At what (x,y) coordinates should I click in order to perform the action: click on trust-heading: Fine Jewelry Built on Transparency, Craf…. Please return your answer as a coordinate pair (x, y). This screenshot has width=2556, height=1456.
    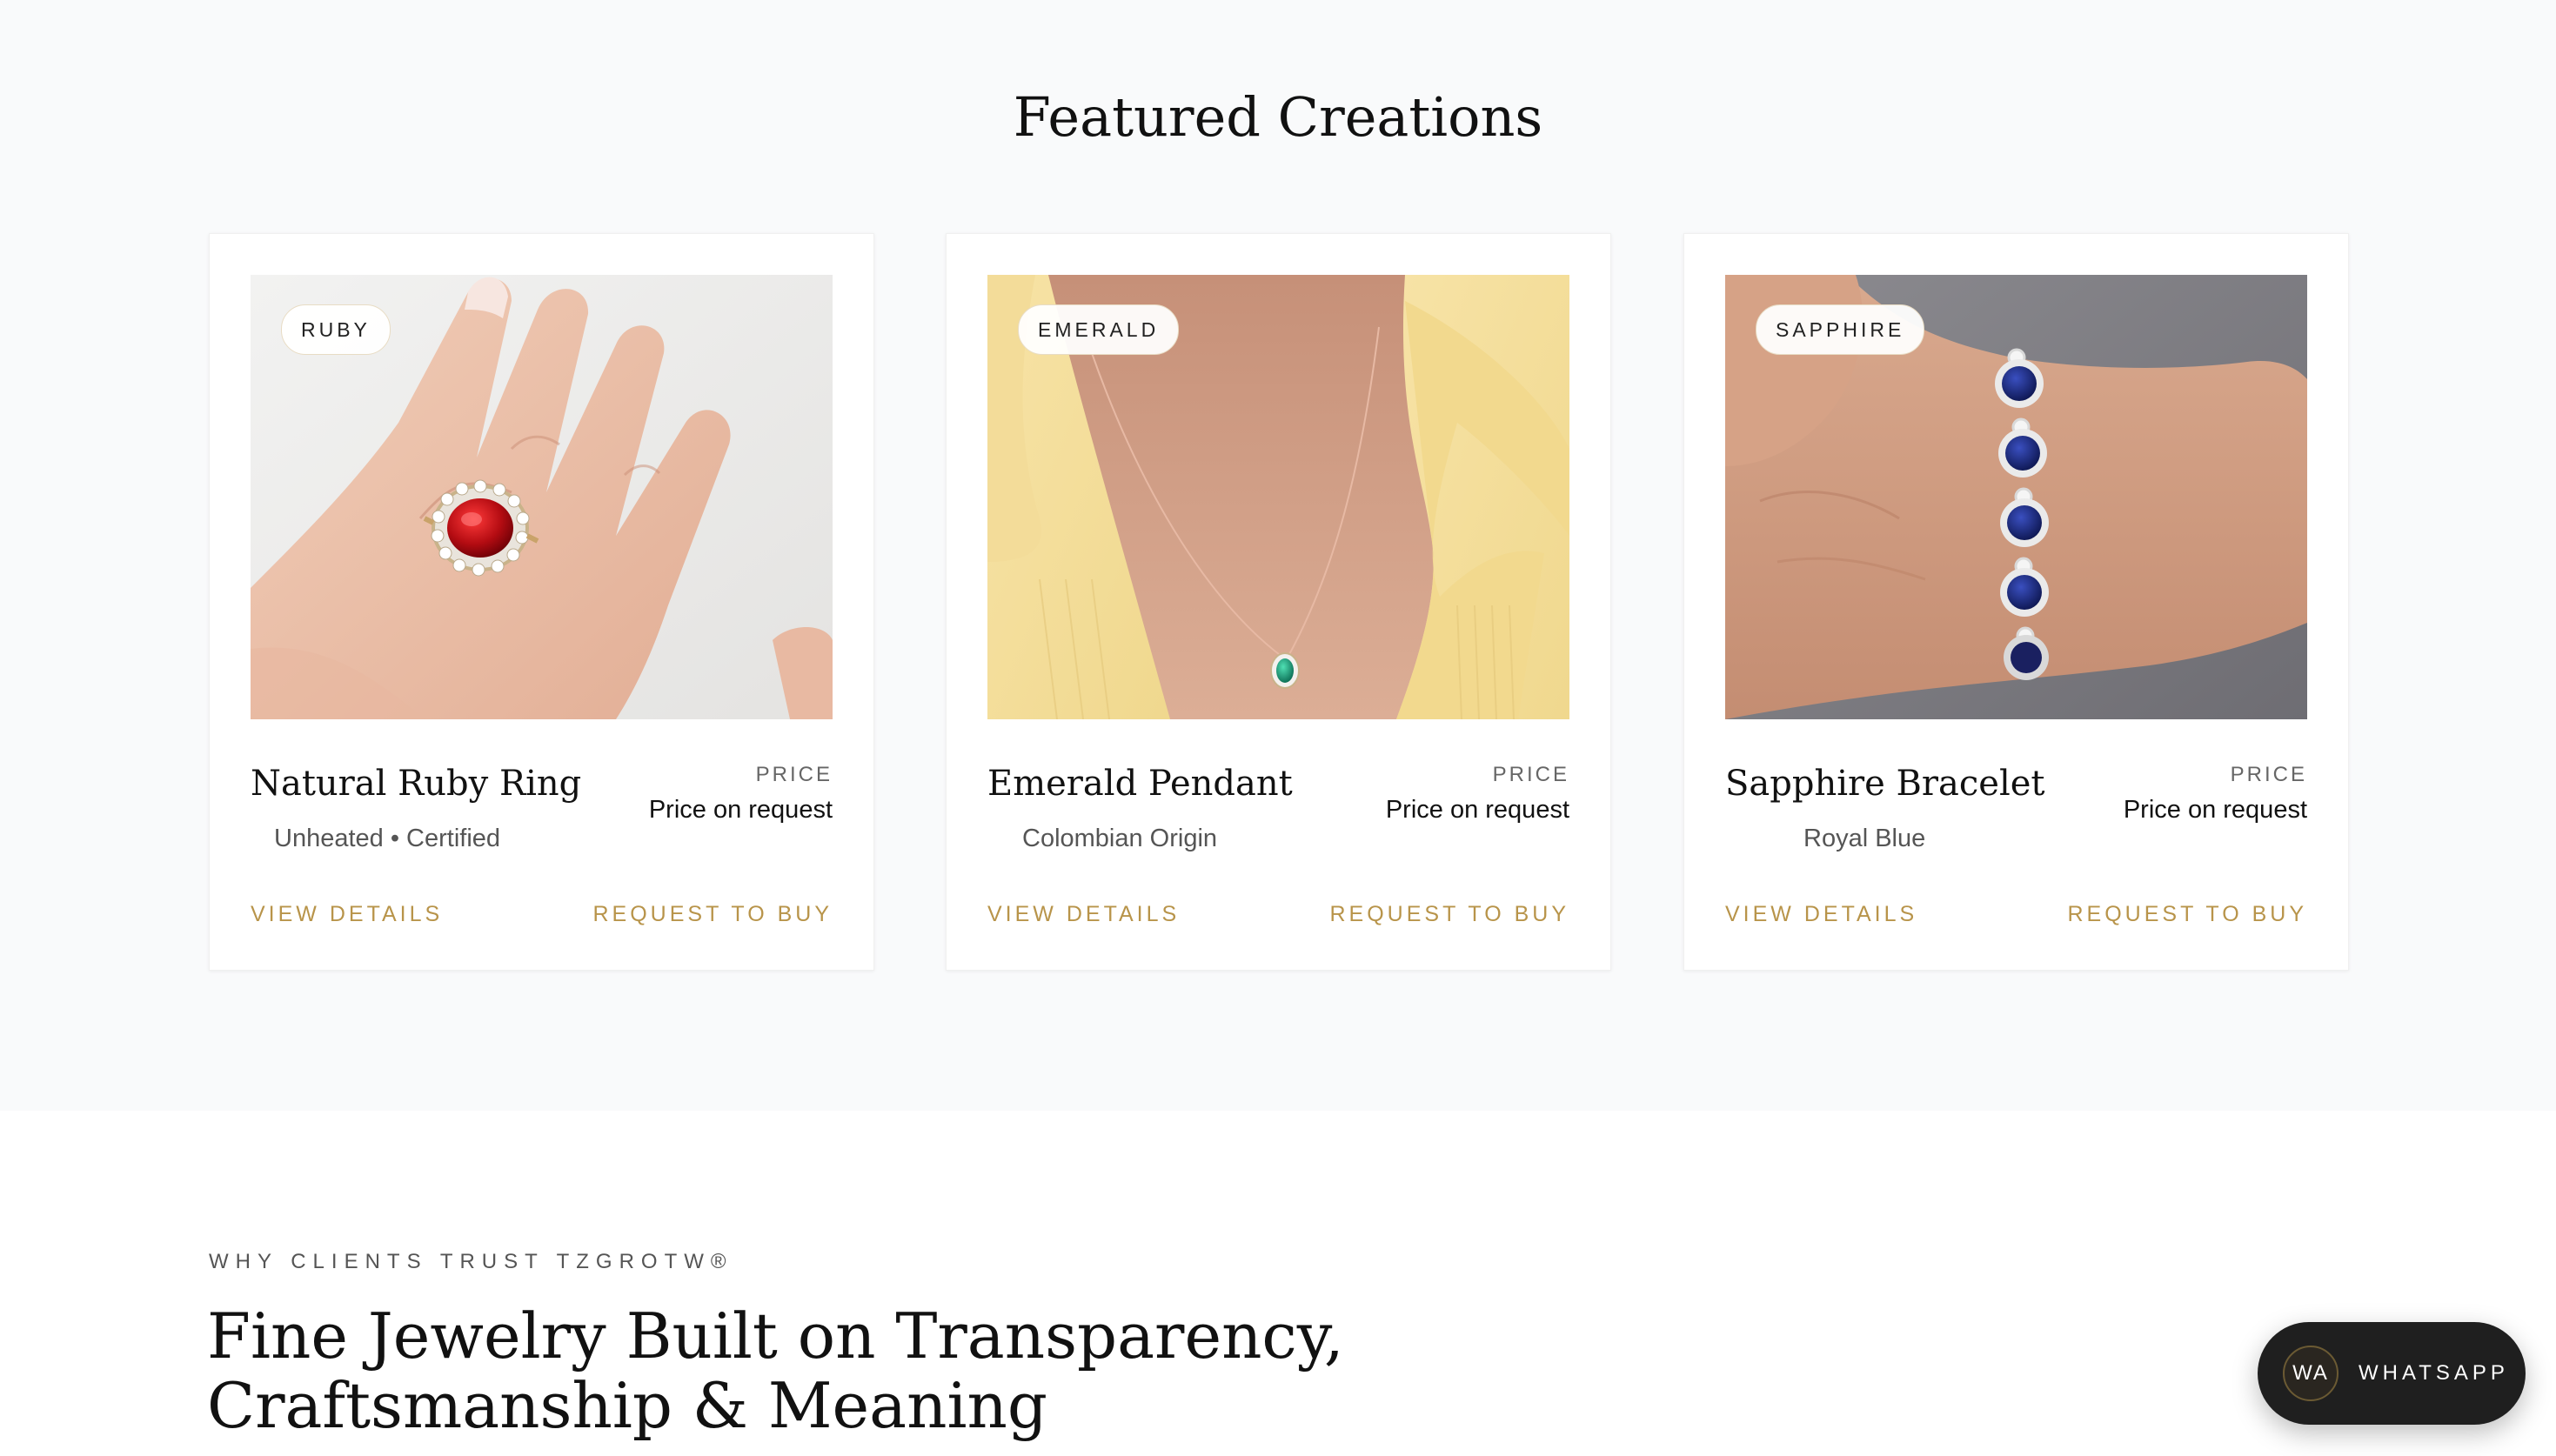
    Looking at the image, I should click on (859, 1370).